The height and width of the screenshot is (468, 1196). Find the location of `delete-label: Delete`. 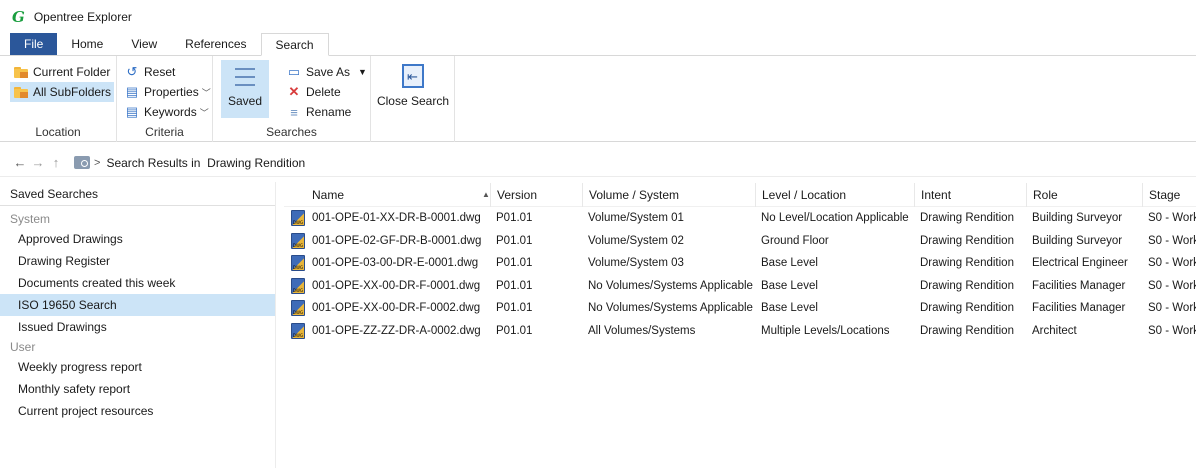

delete-label: Delete is located at coordinates (323, 92).